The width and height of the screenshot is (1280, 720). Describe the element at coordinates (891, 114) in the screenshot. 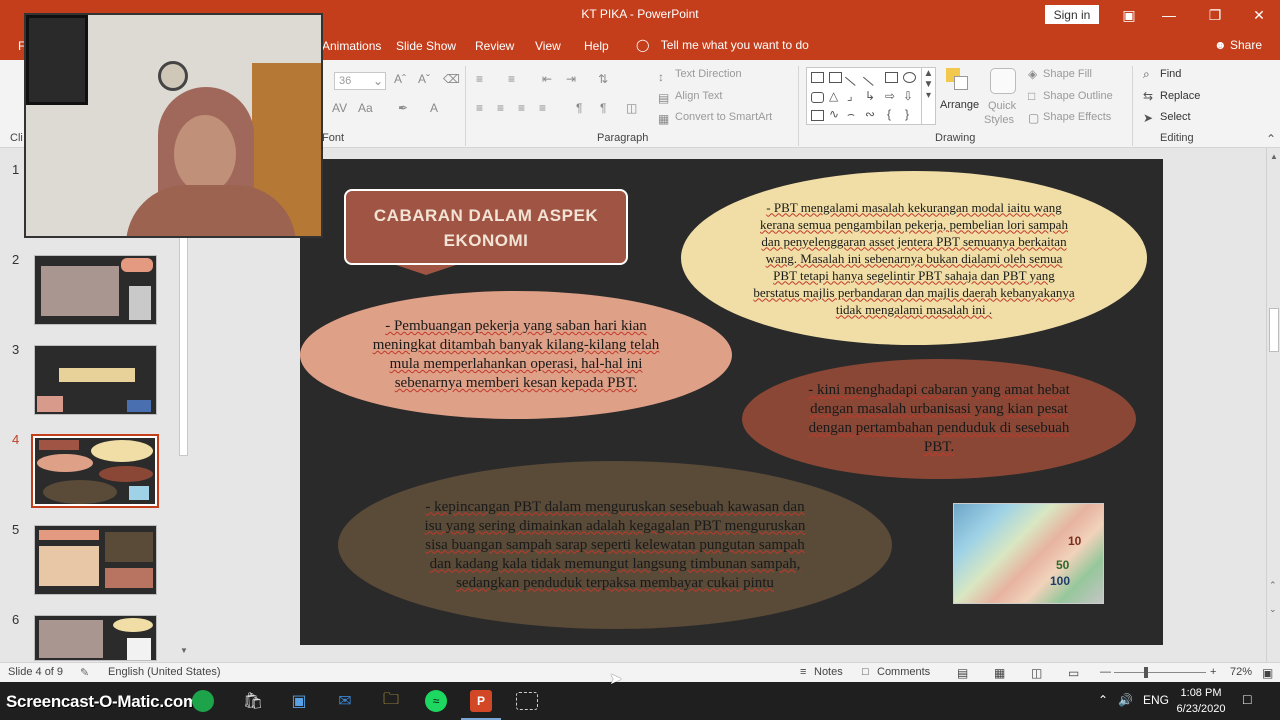

I see `brace-left-shape-icon: {` at that location.